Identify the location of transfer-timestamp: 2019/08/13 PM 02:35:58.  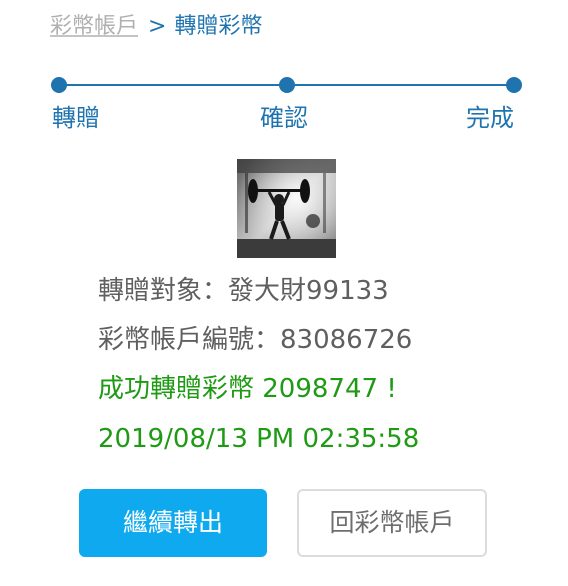
(259, 439).